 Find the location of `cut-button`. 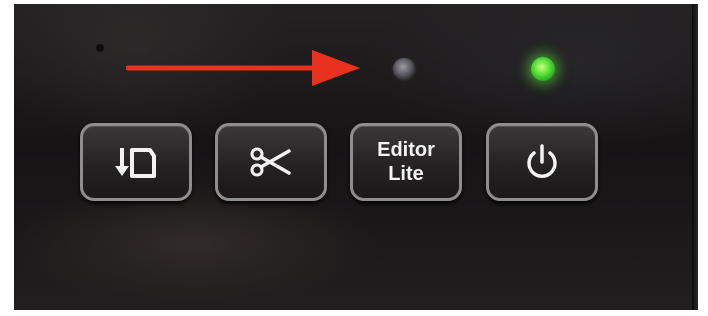

cut-button is located at coordinates (271, 162).